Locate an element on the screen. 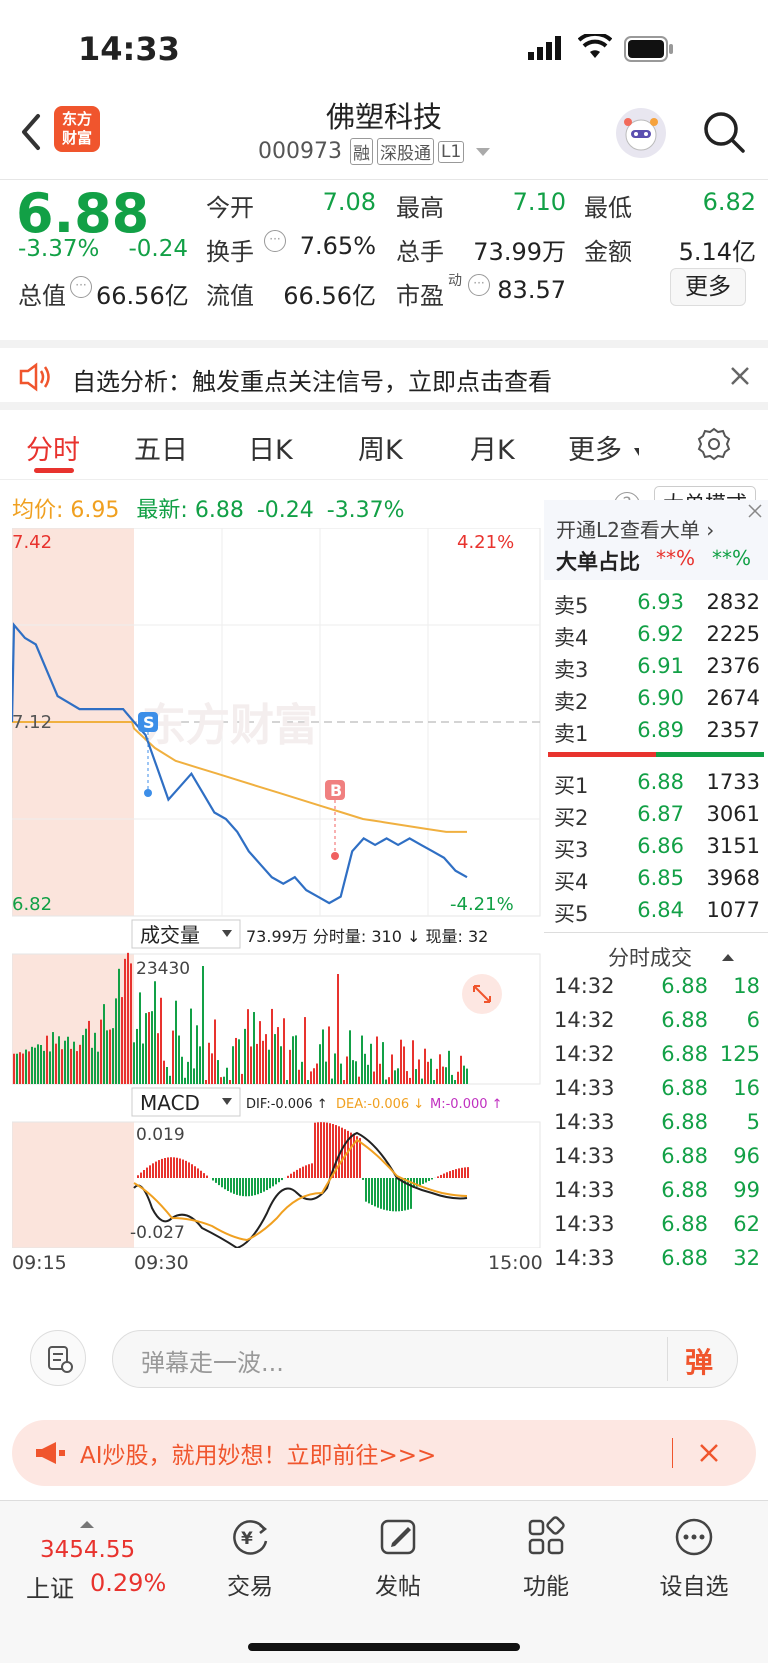 This screenshot has height=1663, width=768. ask1-label: 卖1 is located at coordinates (571, 734).